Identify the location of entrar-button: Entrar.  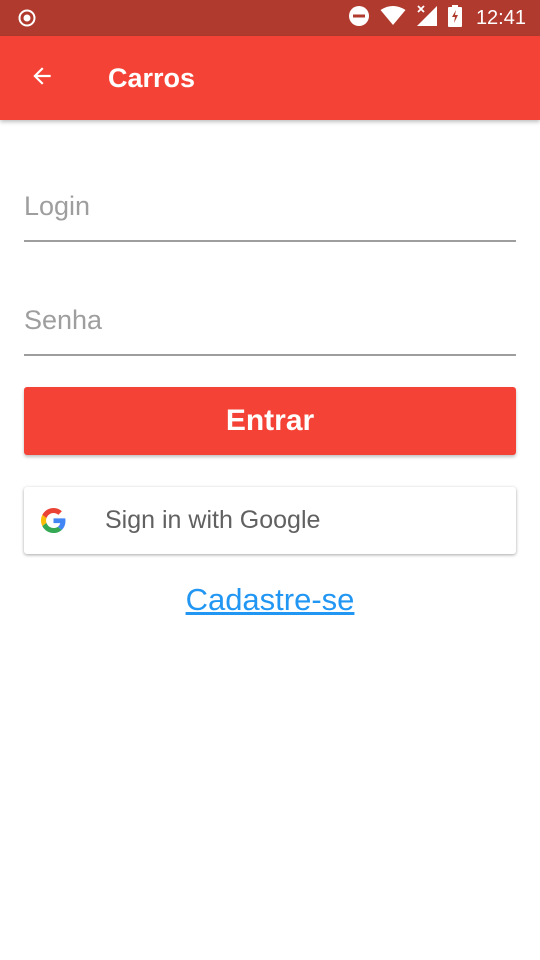
(270, 421).